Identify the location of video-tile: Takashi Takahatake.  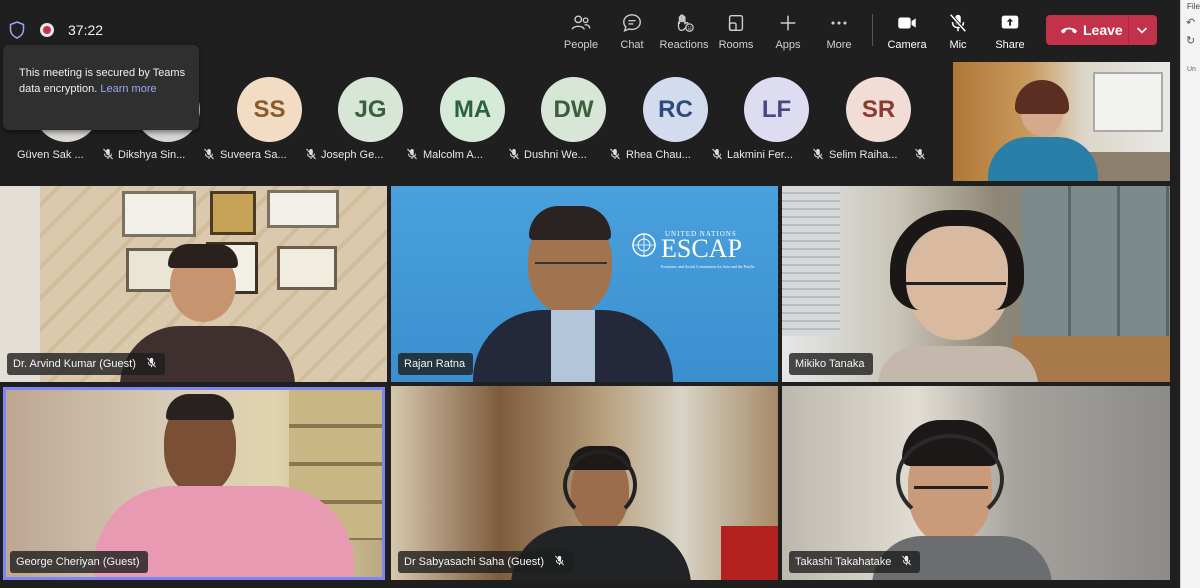
(976, 483).